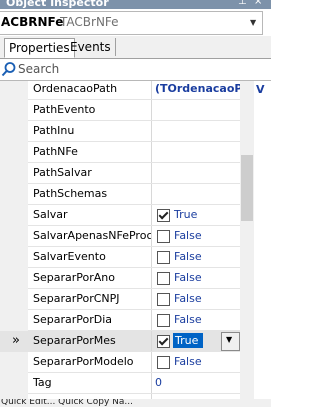 This screenshot has height=407, width=320. What do you see at coordinates (135, 4) in the screenshot?
I see `title-bar: Object Inspector ⊥ ×` at bounding box center [135, 4].